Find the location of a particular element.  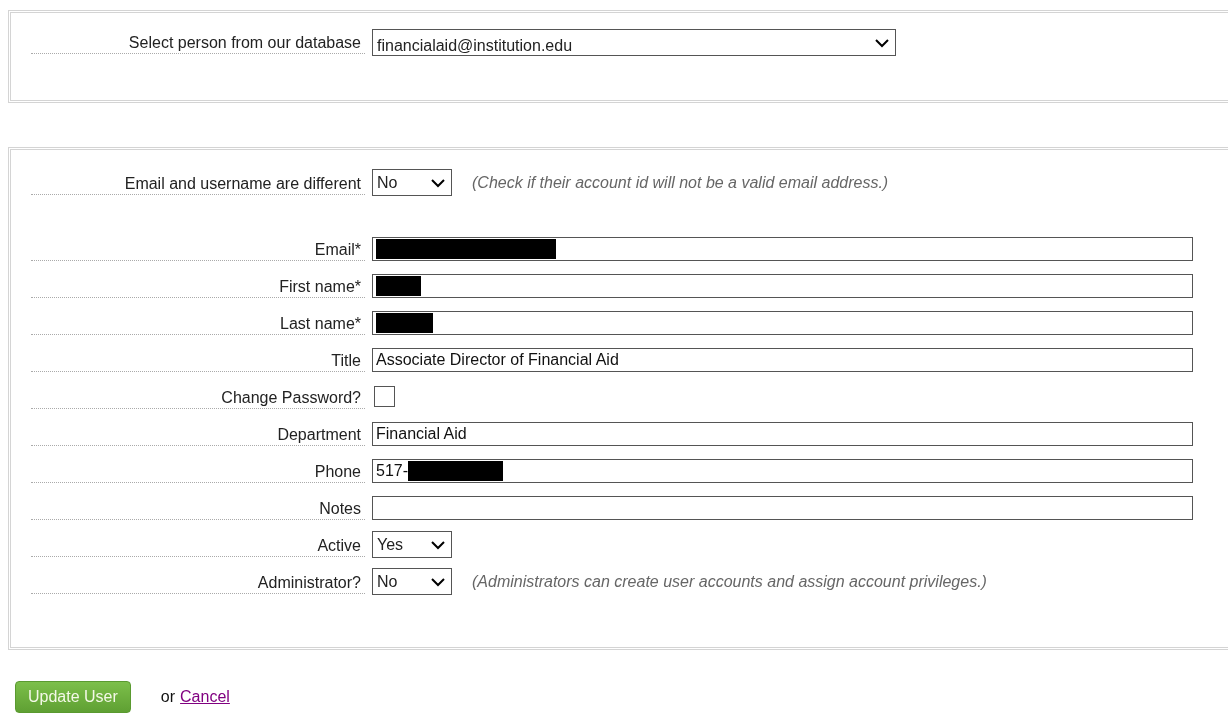

field-label: Title is located at coordinates (198, 361).